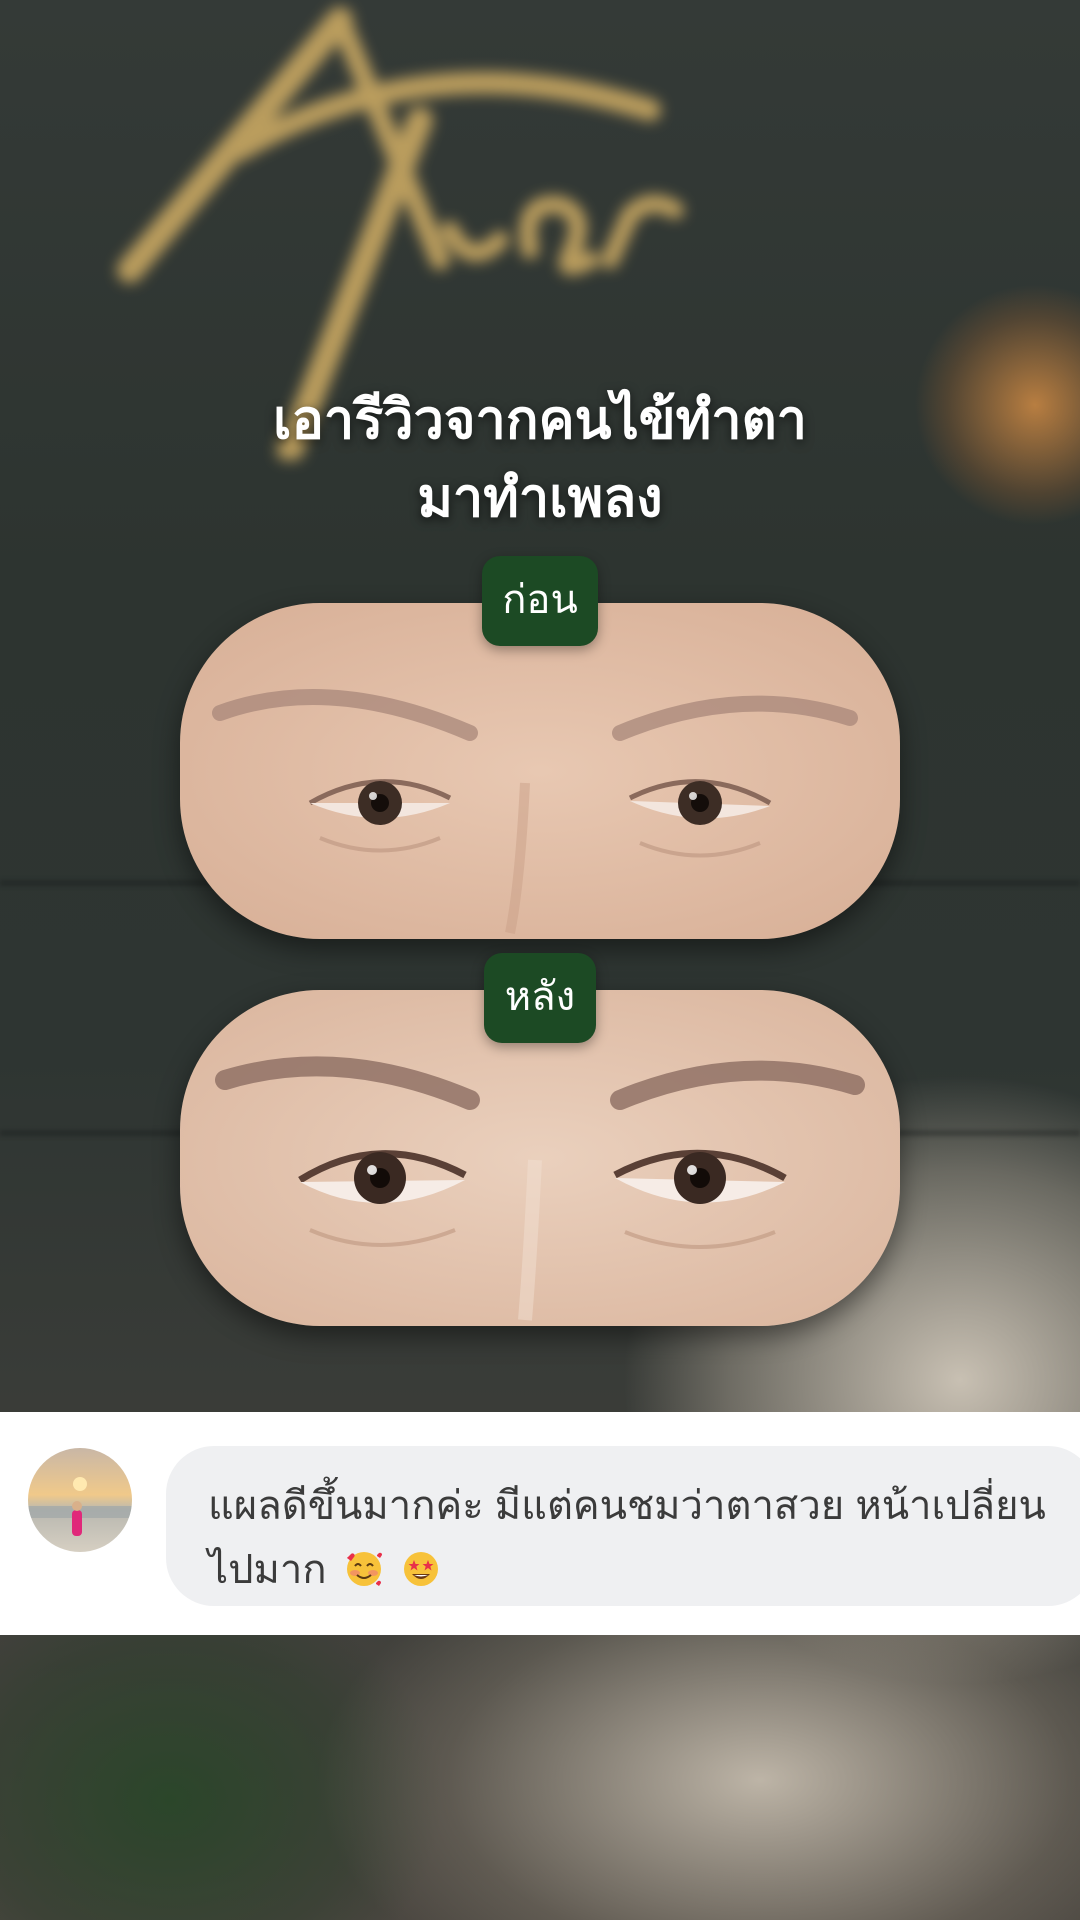 Image resolution: width=1080 pixels, height=1920 pixels. Describe the element at coordinates (540, 998) in the screenshot. I see `after-label: หลัง` at that location.